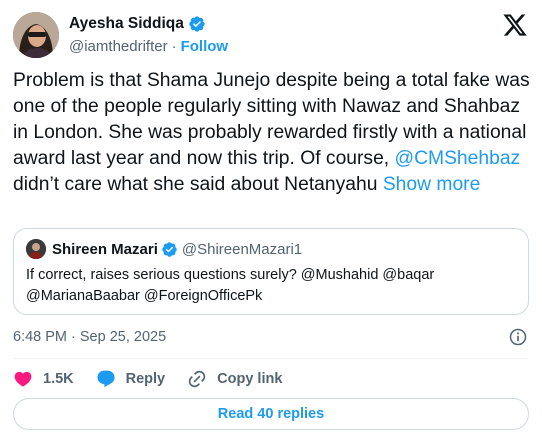 This screenshot has height=440, width=542. Describe the element at coordinates (205, 46) in the screenshot. I see `follow-button: Follow` at that location.